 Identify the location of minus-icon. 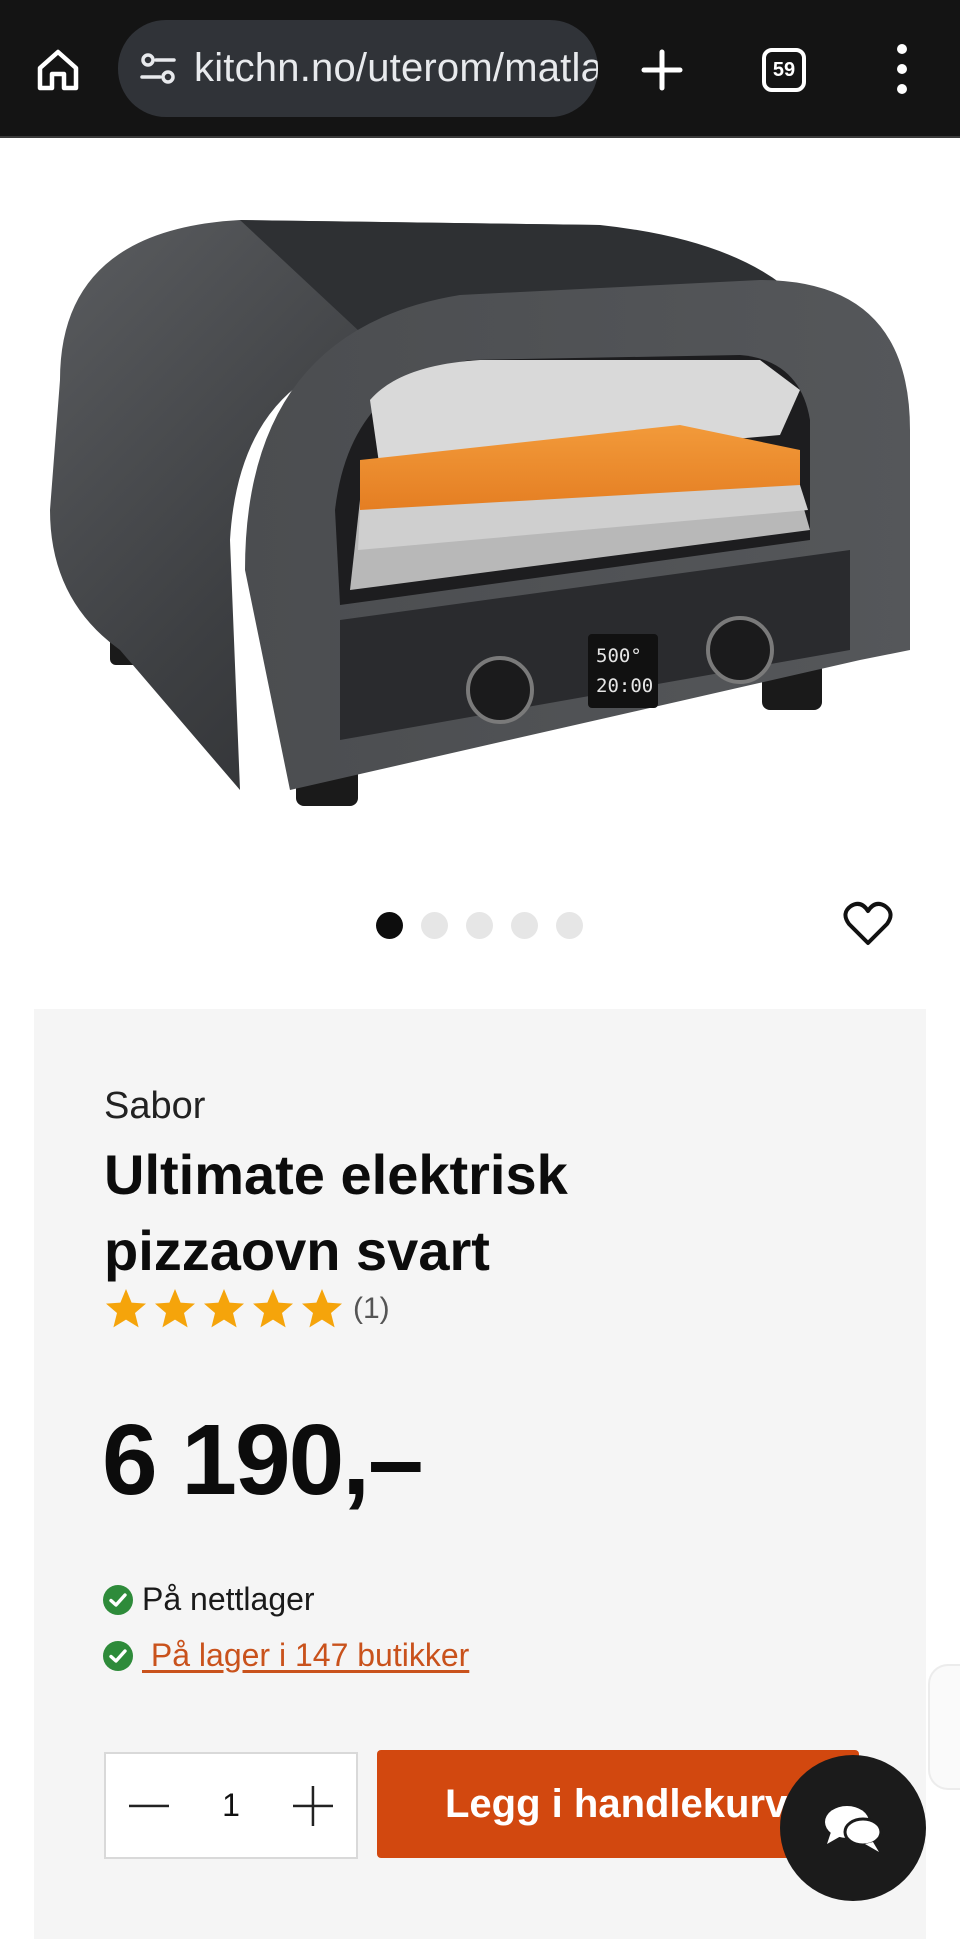
(149, 1805).